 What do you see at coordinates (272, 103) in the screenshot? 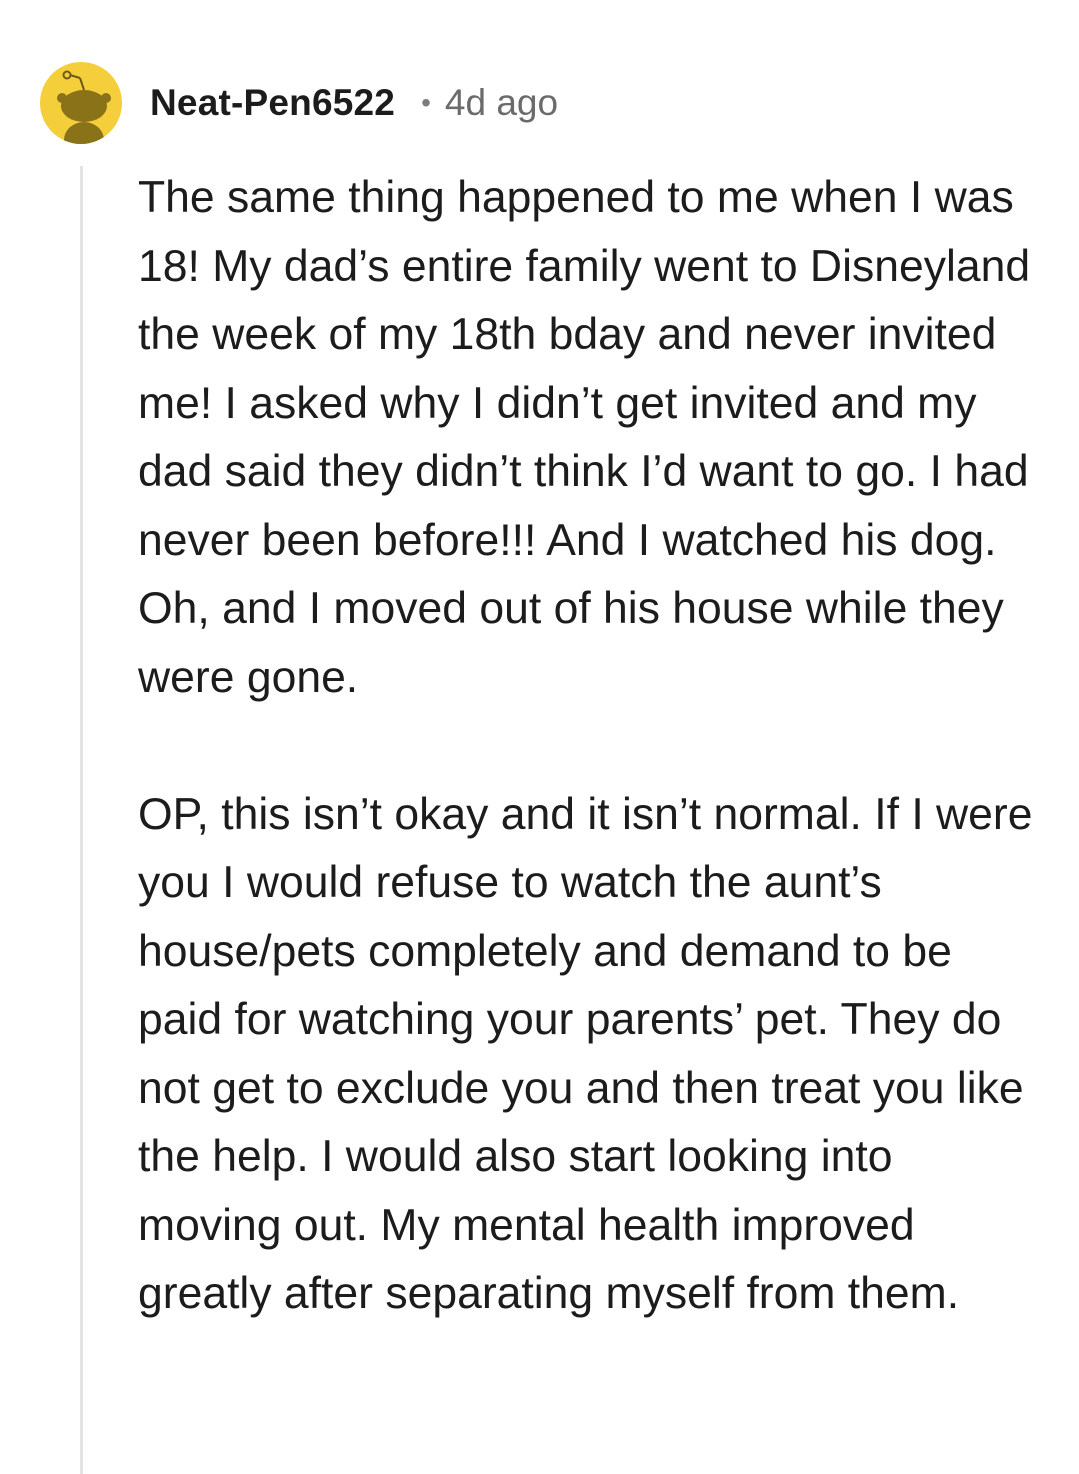
I see `author-username: Neat-Pen6522` at bounding box center [272, 103].